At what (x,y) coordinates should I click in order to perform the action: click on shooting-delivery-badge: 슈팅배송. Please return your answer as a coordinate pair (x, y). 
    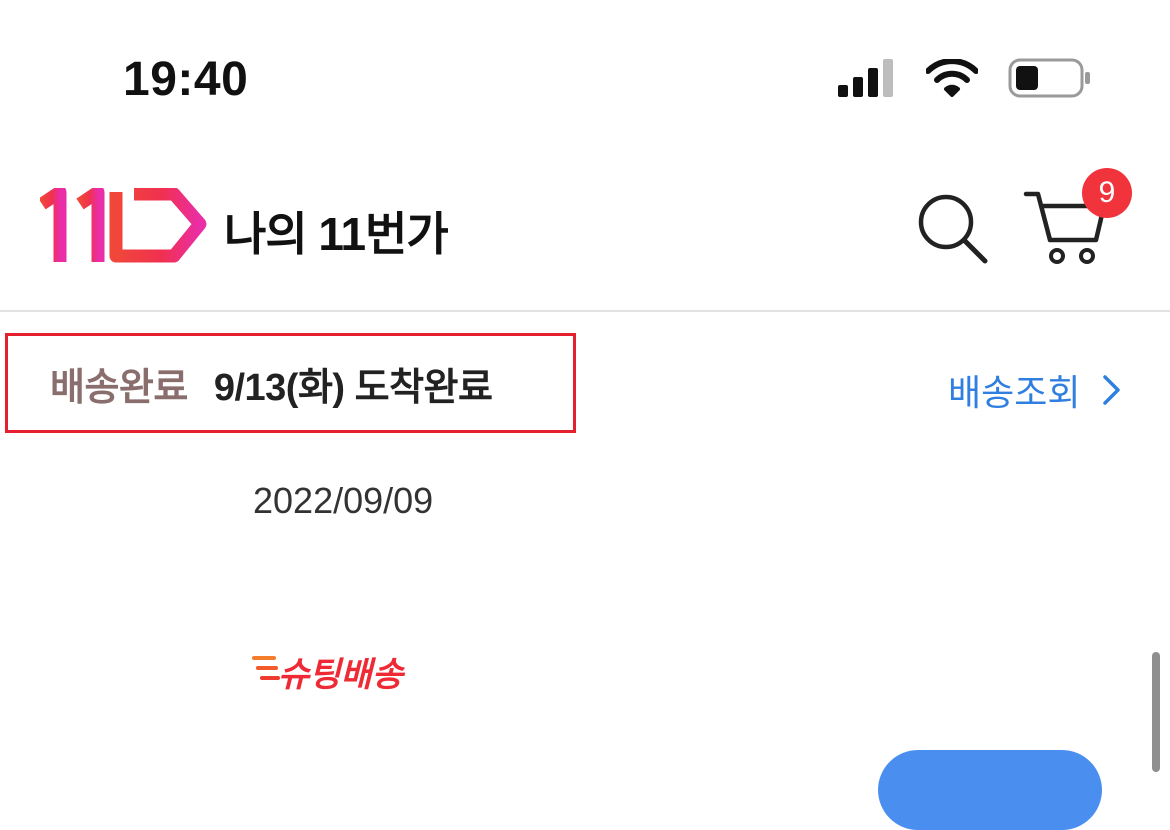
    Looking at the image, I should click on (337, 673).